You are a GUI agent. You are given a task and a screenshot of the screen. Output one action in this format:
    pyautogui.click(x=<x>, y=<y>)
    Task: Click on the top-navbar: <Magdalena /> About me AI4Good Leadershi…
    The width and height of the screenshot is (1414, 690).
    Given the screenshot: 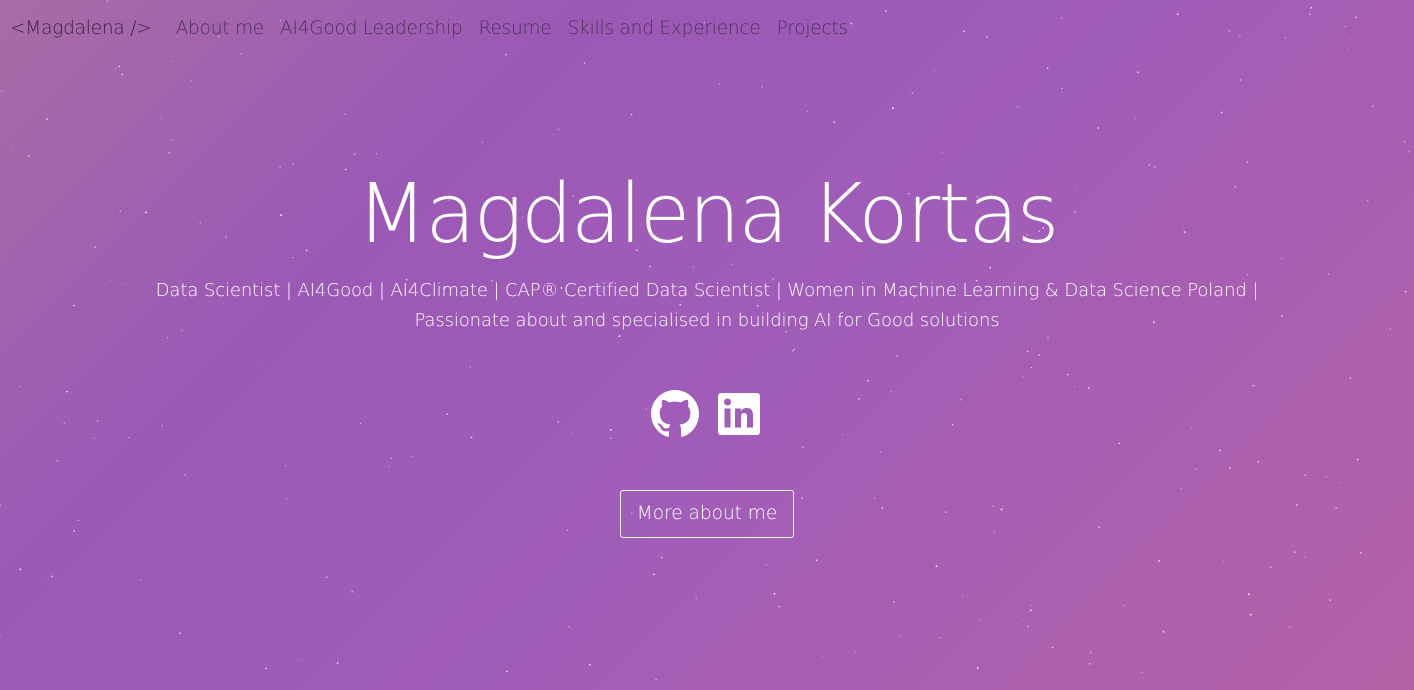 What is the action you would take?
    pyautogui.click(x=437, y=28)
    